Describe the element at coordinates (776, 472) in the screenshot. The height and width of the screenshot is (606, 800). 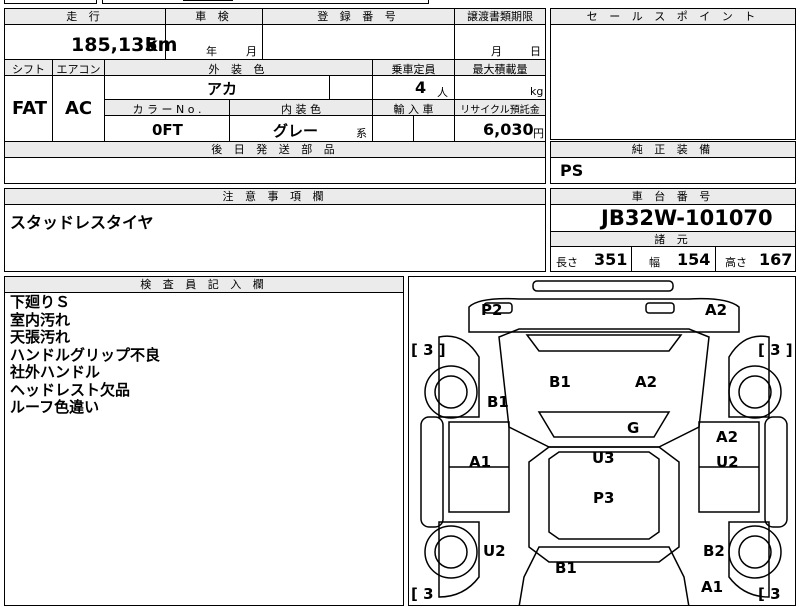
I see `right-side-strip` at that location.